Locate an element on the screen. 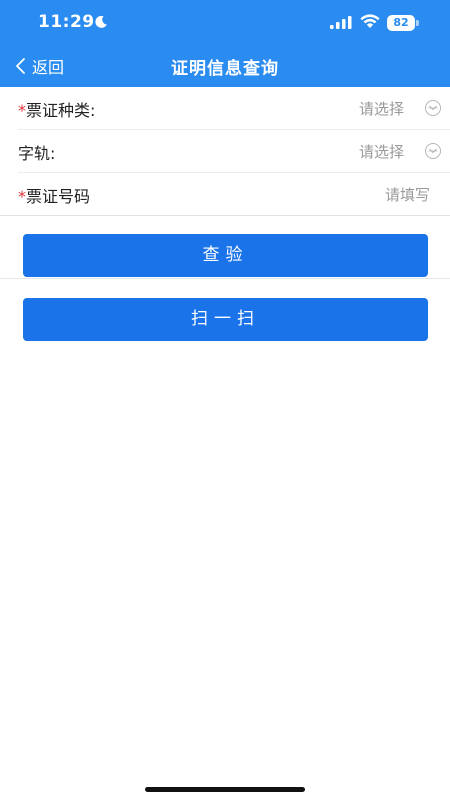 The width and height of the screenshot is (450, 800). battery-icon: 82 is located at coordinates (403, 23).